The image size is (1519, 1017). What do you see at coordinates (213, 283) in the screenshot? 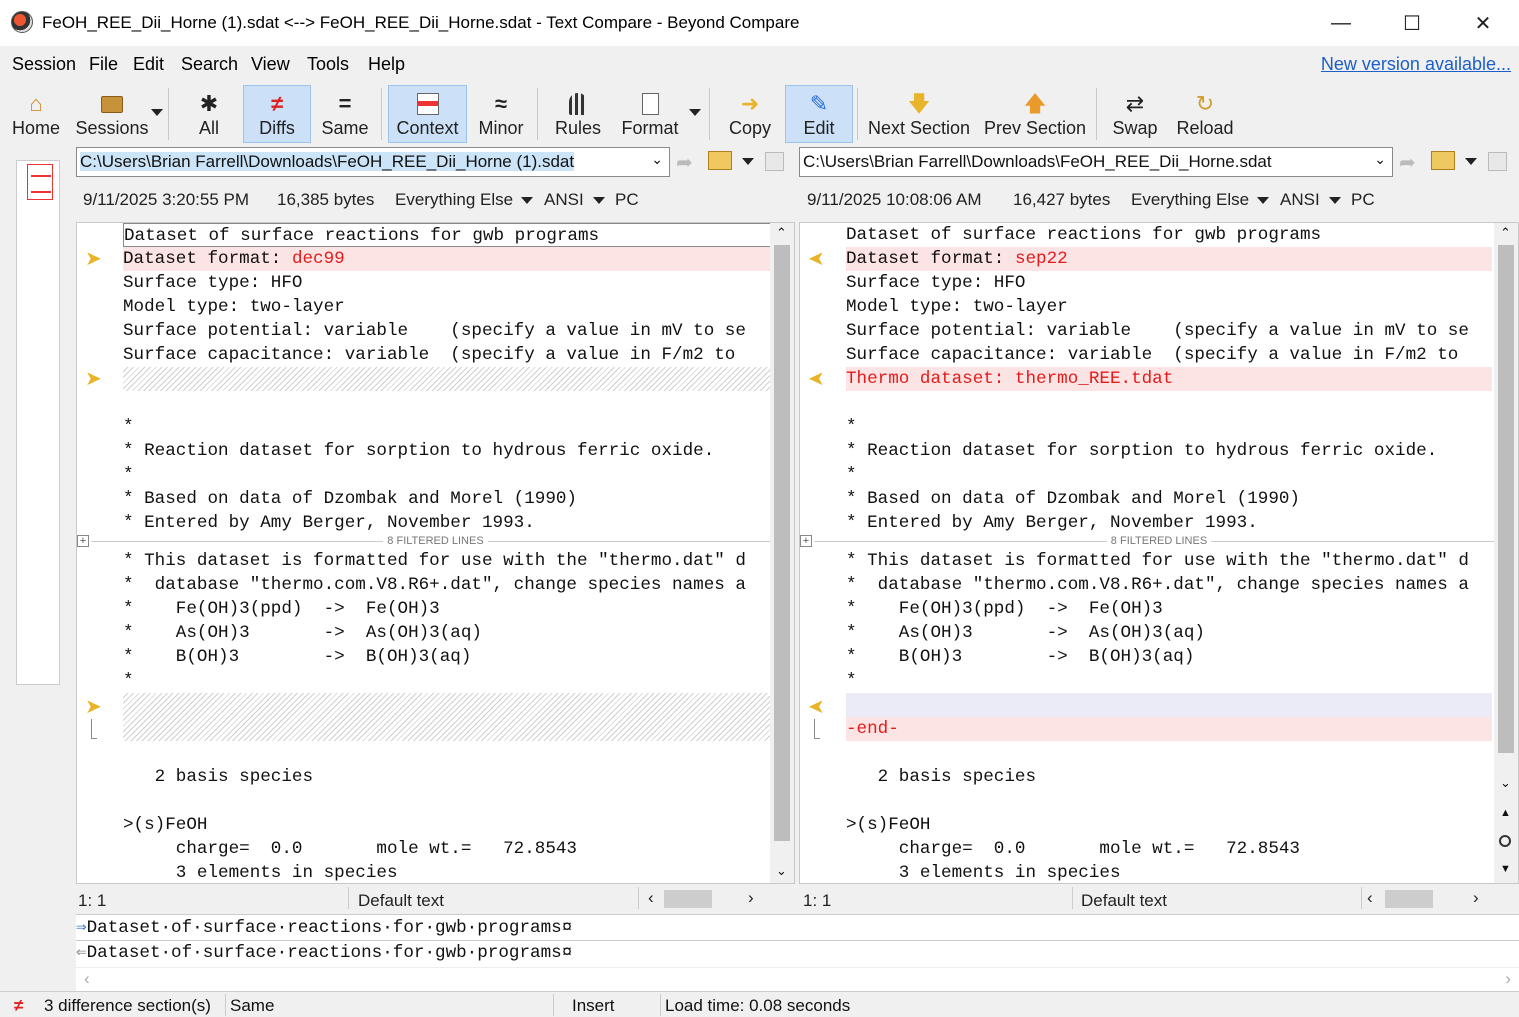
I see `text-line: Surface type: HFO` at bounding box center [213, 283].